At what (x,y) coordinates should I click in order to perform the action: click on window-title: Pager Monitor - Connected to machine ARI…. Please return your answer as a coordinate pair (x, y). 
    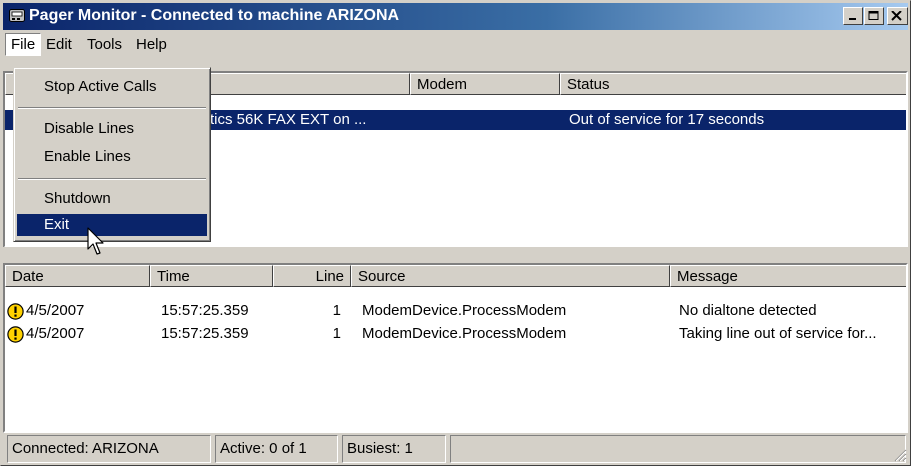
    Looking at the image, I should click on (214, 15).